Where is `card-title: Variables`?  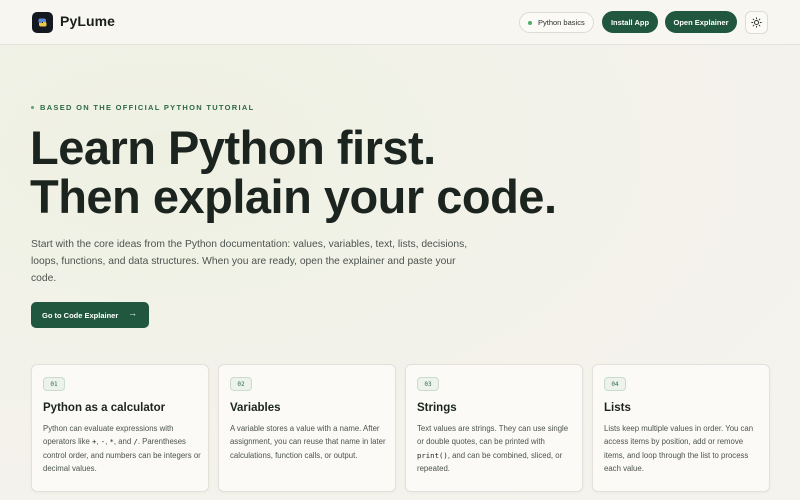
card-title: Variables is located at coordinates (255, 408).